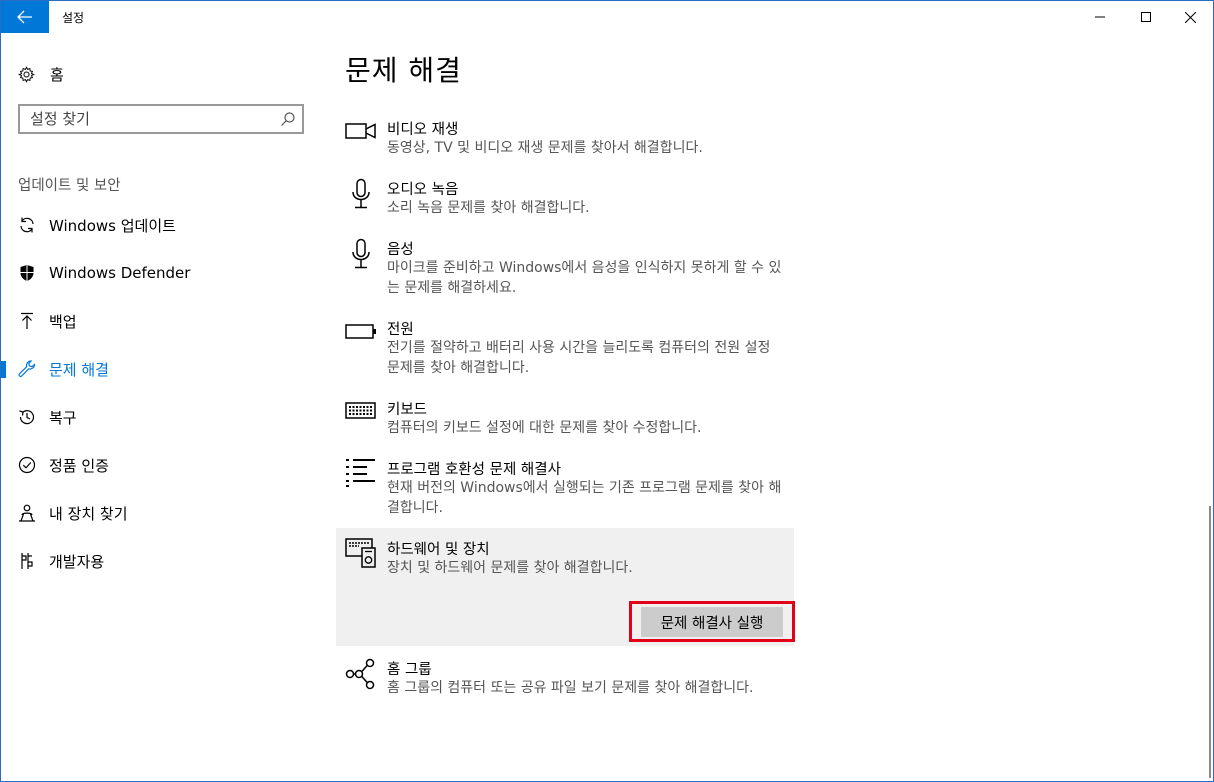 The width and height of the screenshot is (1214, 782). Describe the element at coordinates (474, 470) in the screenshot. I see `item-title: 프로그램 호환성 문제 해결사` at that location.